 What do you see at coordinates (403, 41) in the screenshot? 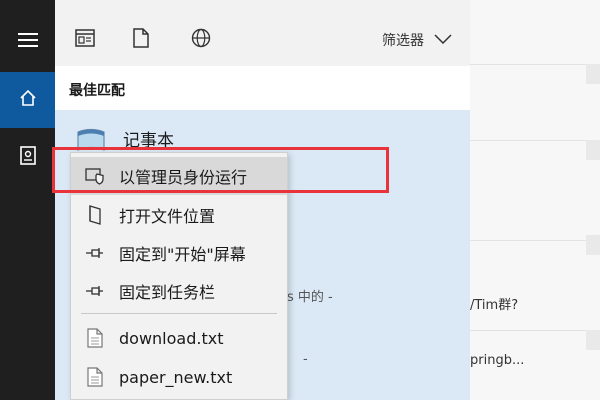
I see `filter-label: 筛选器` at bounding box center [403, 41].